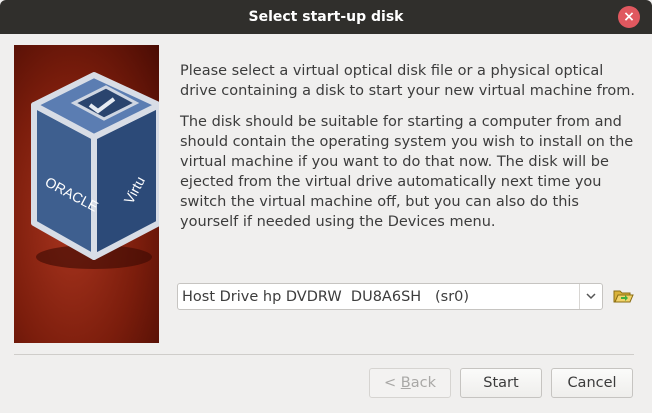  I want to click on close-icon: ×, so click(629, 17).